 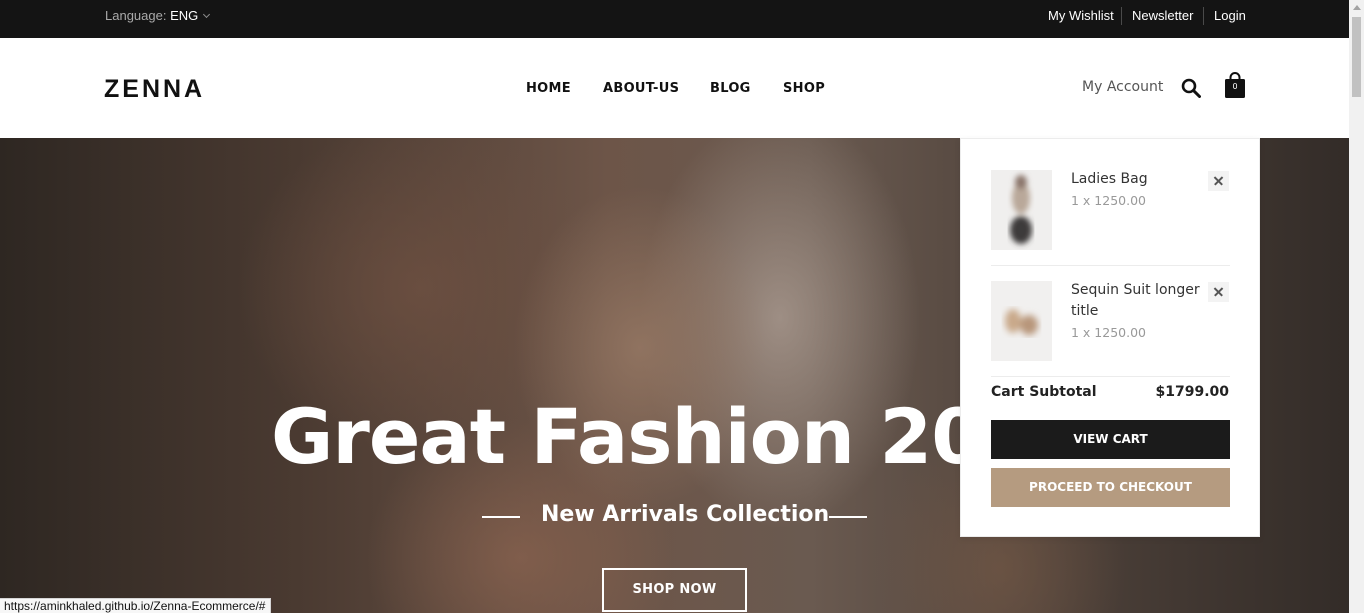 What do you see at coordinates (804, 88) in the screenshot?
I see `nav-shop: SHOP` at bounding box center [804, 88].